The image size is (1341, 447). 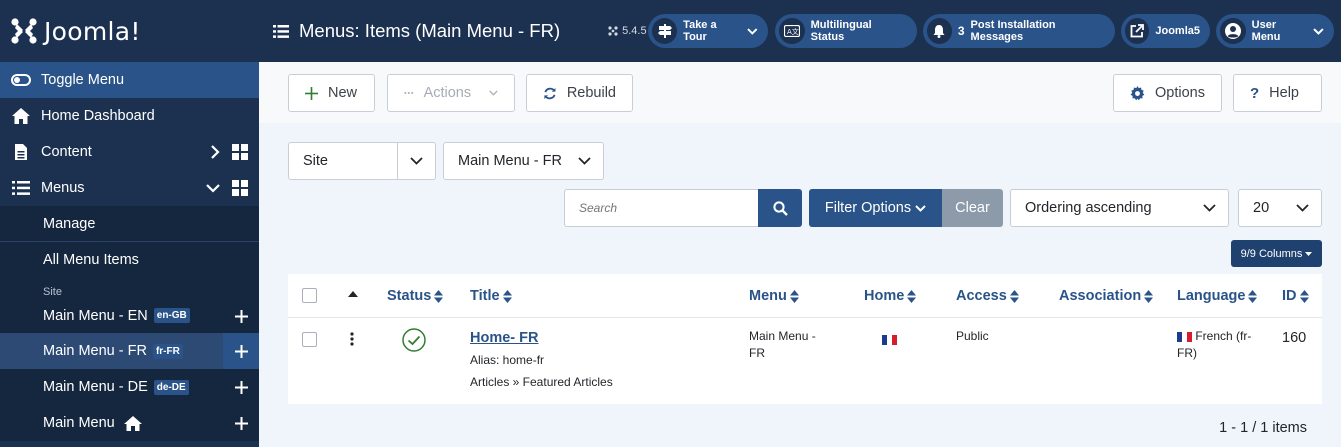 What do you see at coordinates (129, 351) in the screenshot?
I see `sidebar-item-main-menu-fr: Main Menu - FR fr-FR` at bounding box center [129, 351].